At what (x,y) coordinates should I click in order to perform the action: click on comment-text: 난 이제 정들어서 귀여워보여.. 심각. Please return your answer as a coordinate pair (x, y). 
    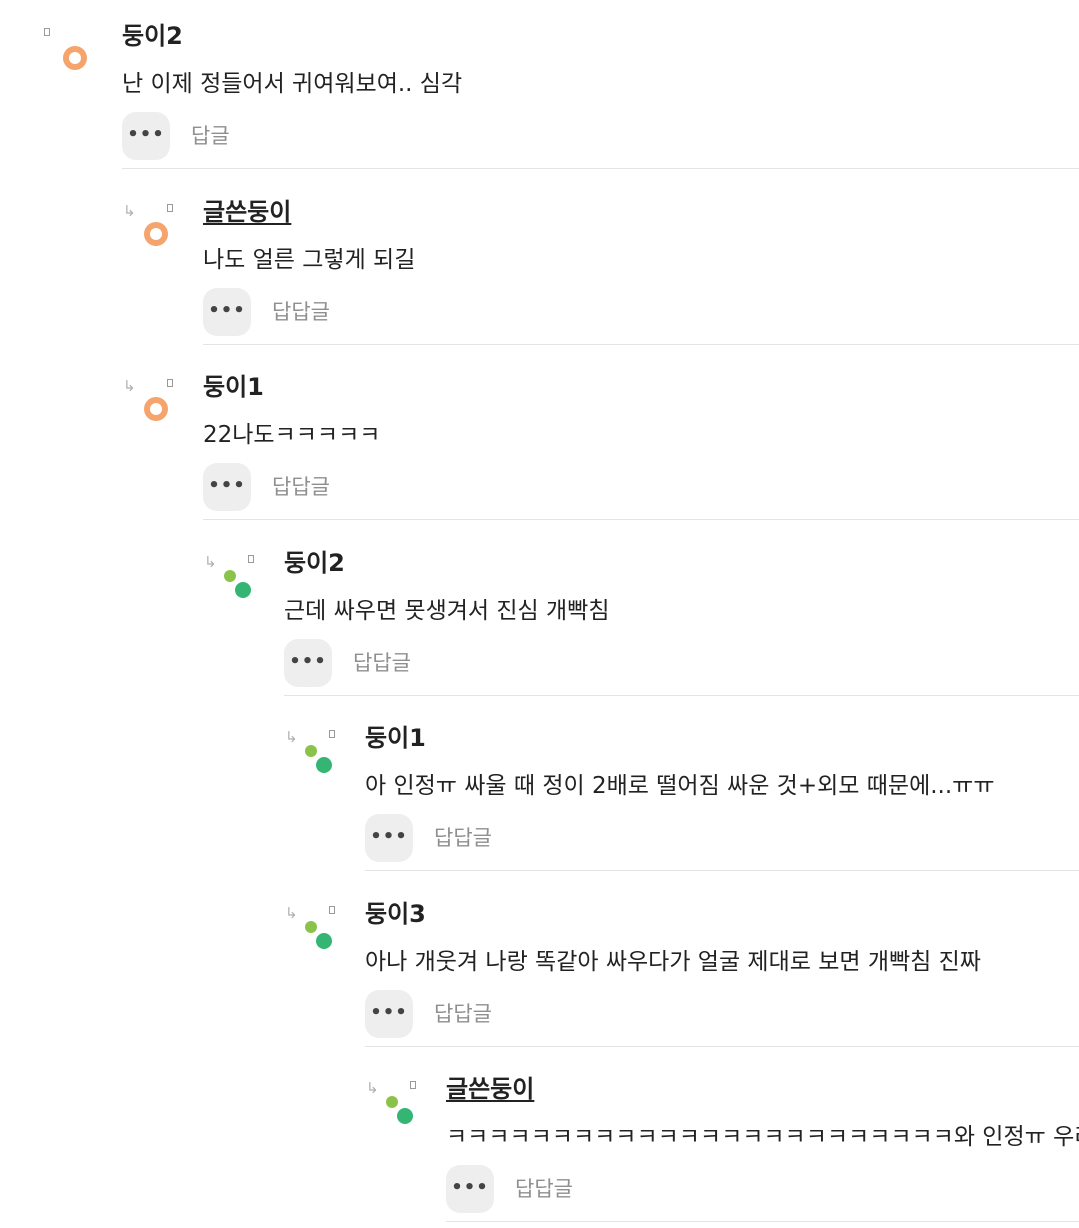
    Looking at the image, I should click on (292, 84).